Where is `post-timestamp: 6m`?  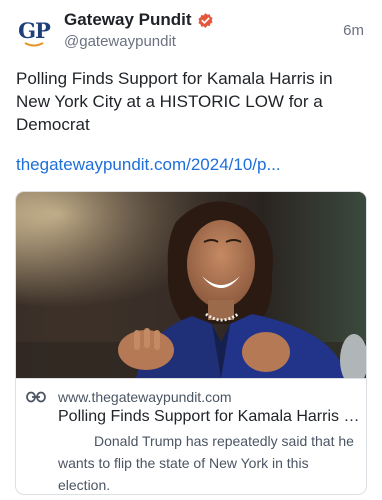
post-timestamp: 6m is located at coordinates (353, 30).